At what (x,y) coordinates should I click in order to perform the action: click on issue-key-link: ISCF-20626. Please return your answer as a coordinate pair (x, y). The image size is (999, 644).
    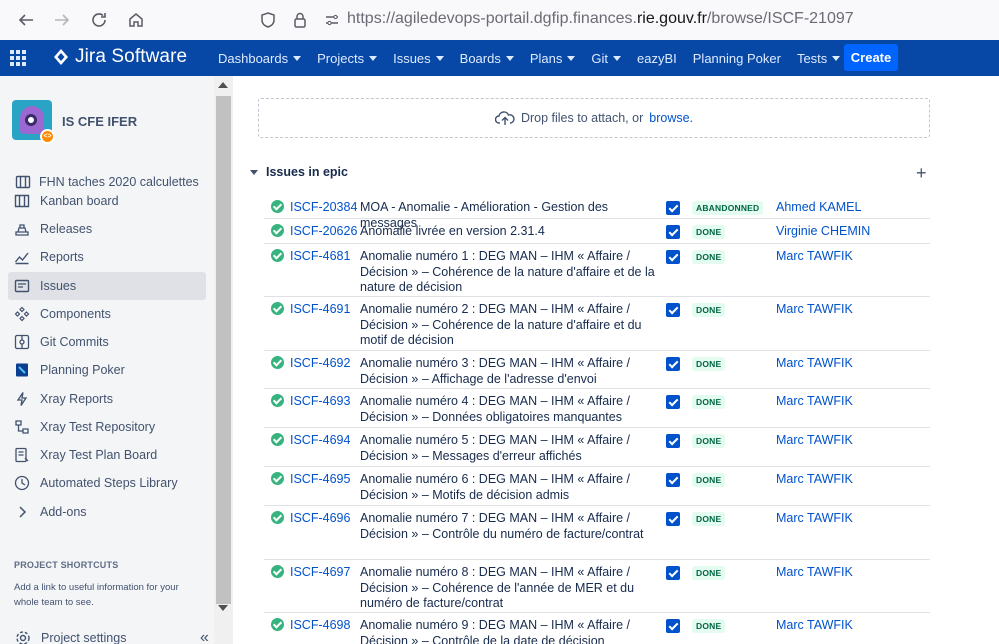
    Looking at the image, I should click on (323, 231).